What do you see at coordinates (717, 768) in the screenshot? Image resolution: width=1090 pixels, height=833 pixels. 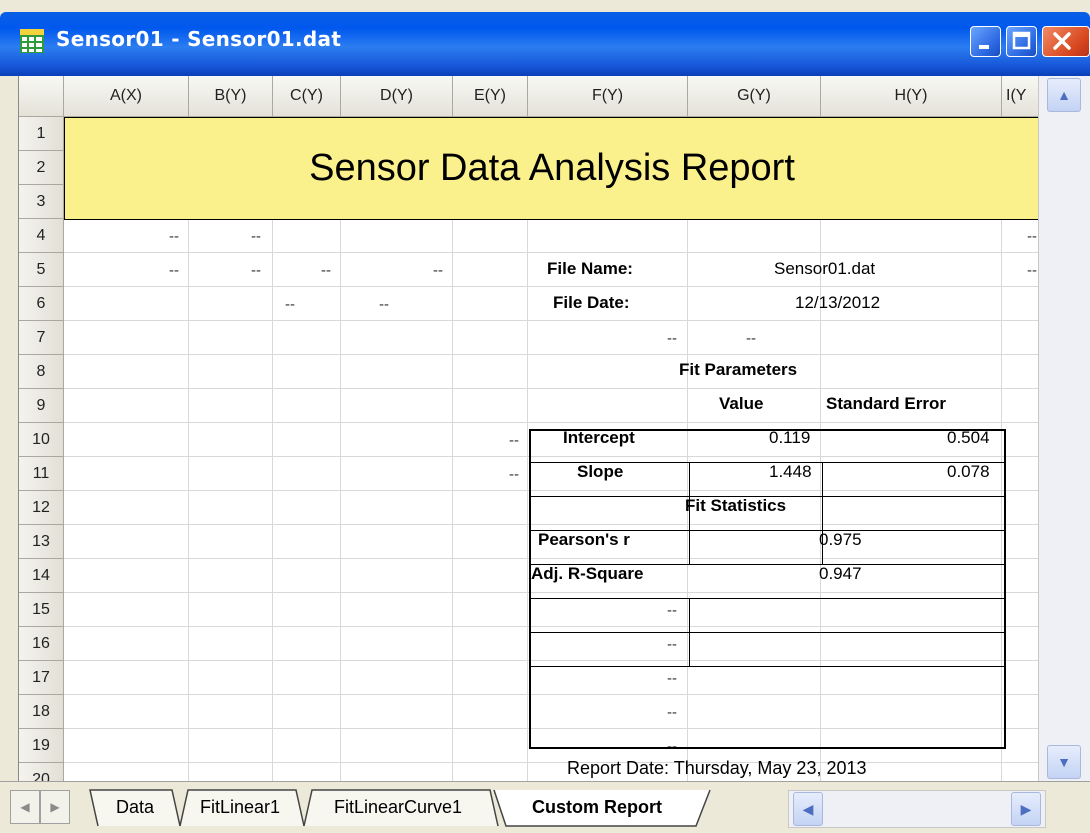 I see `report-date: Report Date: Thursday, May 23, 2013` at bounding box center [717, 768].